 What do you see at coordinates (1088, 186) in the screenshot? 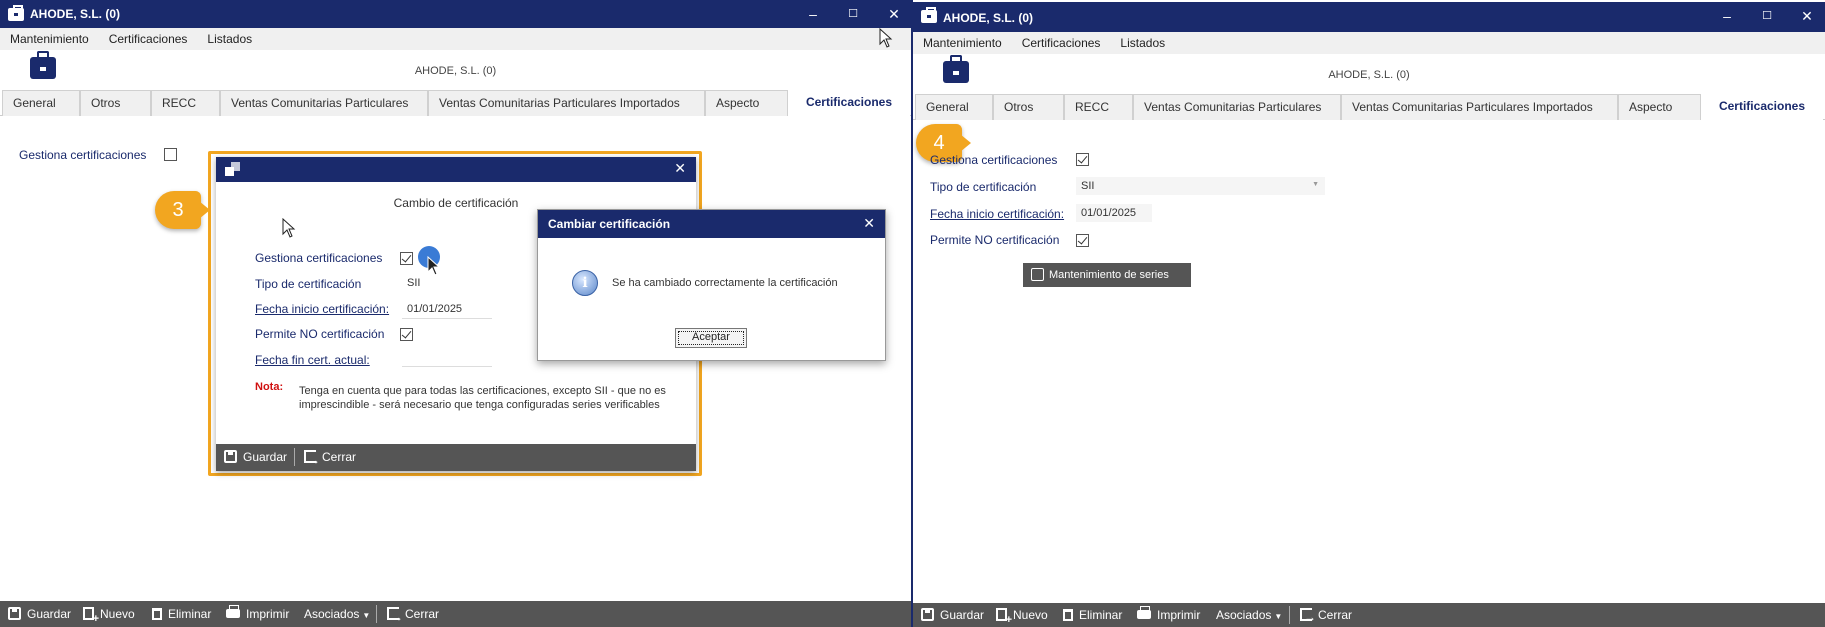
I see `tipo-value: SII` at bounding box center [1088, 186].